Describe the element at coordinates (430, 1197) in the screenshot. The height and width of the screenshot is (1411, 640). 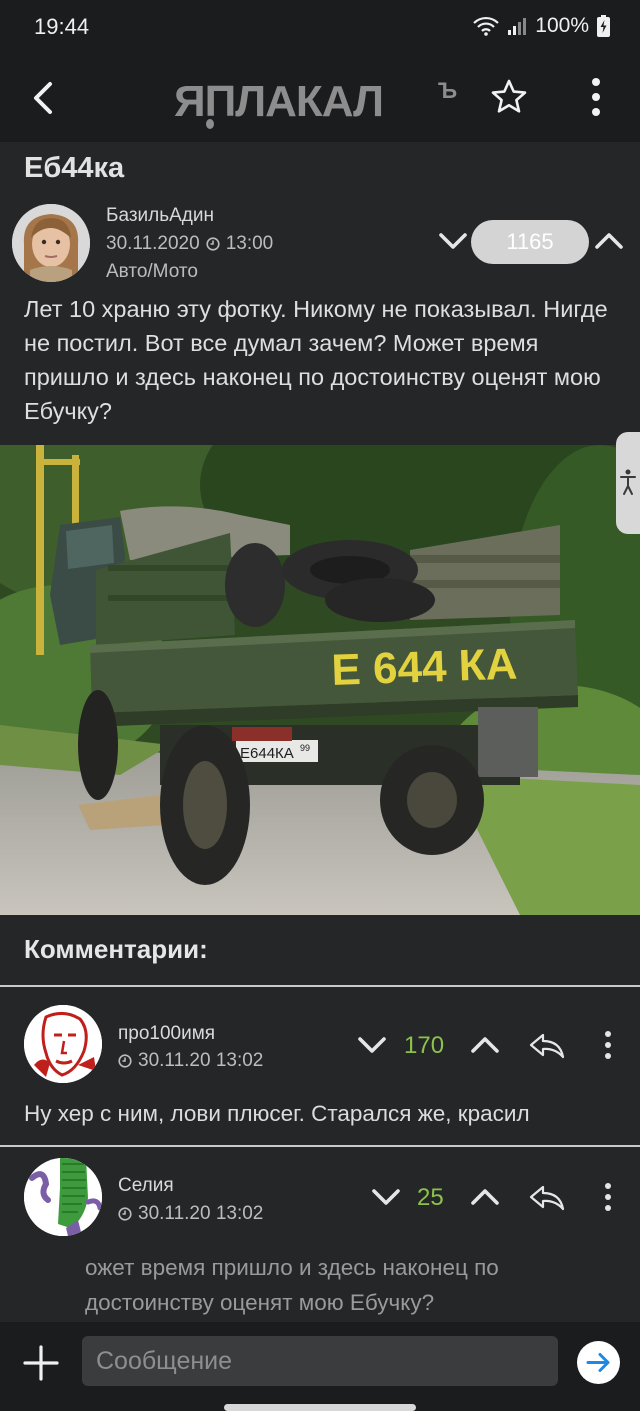
I see `comment-score: 25` at that location.